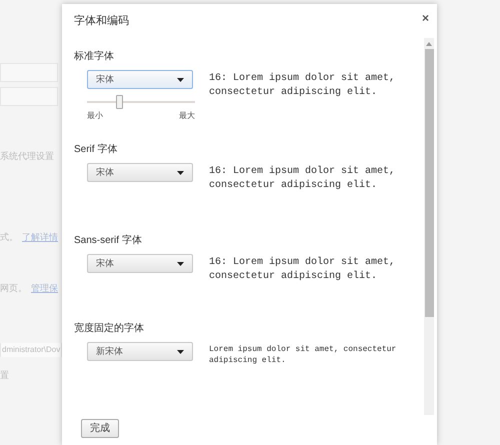 This screenshot has width=500, height=445. I want to click on scrollbar, so click(429, 226).